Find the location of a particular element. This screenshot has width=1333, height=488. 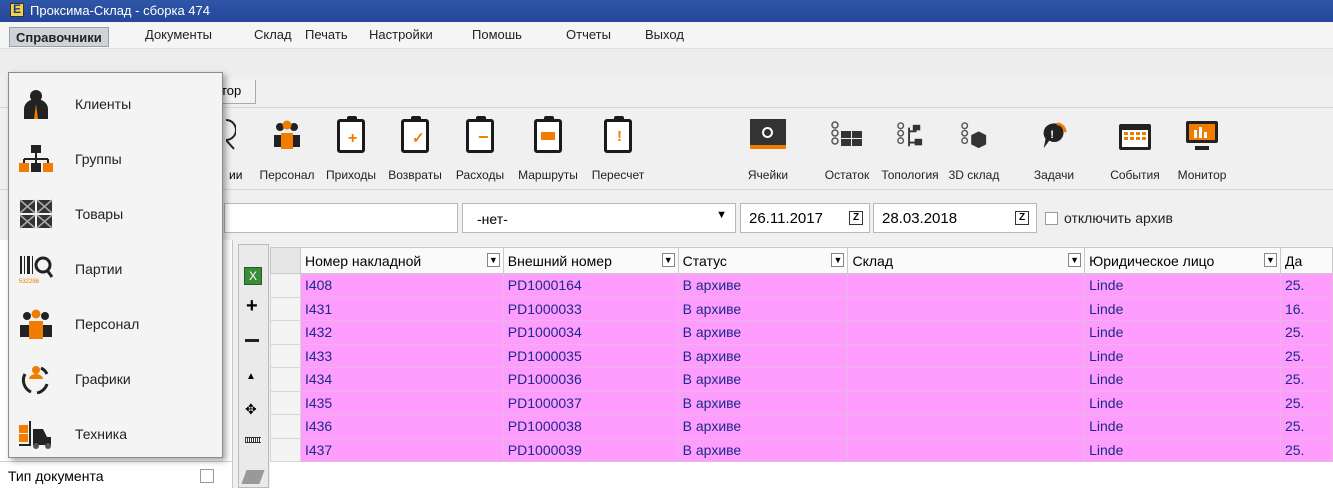

filter-select: -нет- ▼ is located at coordinates (599, 218).